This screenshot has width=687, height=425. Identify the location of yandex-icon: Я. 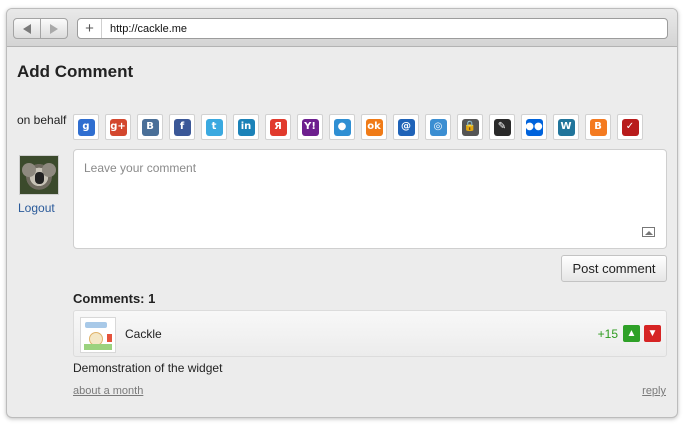
(278, 127).